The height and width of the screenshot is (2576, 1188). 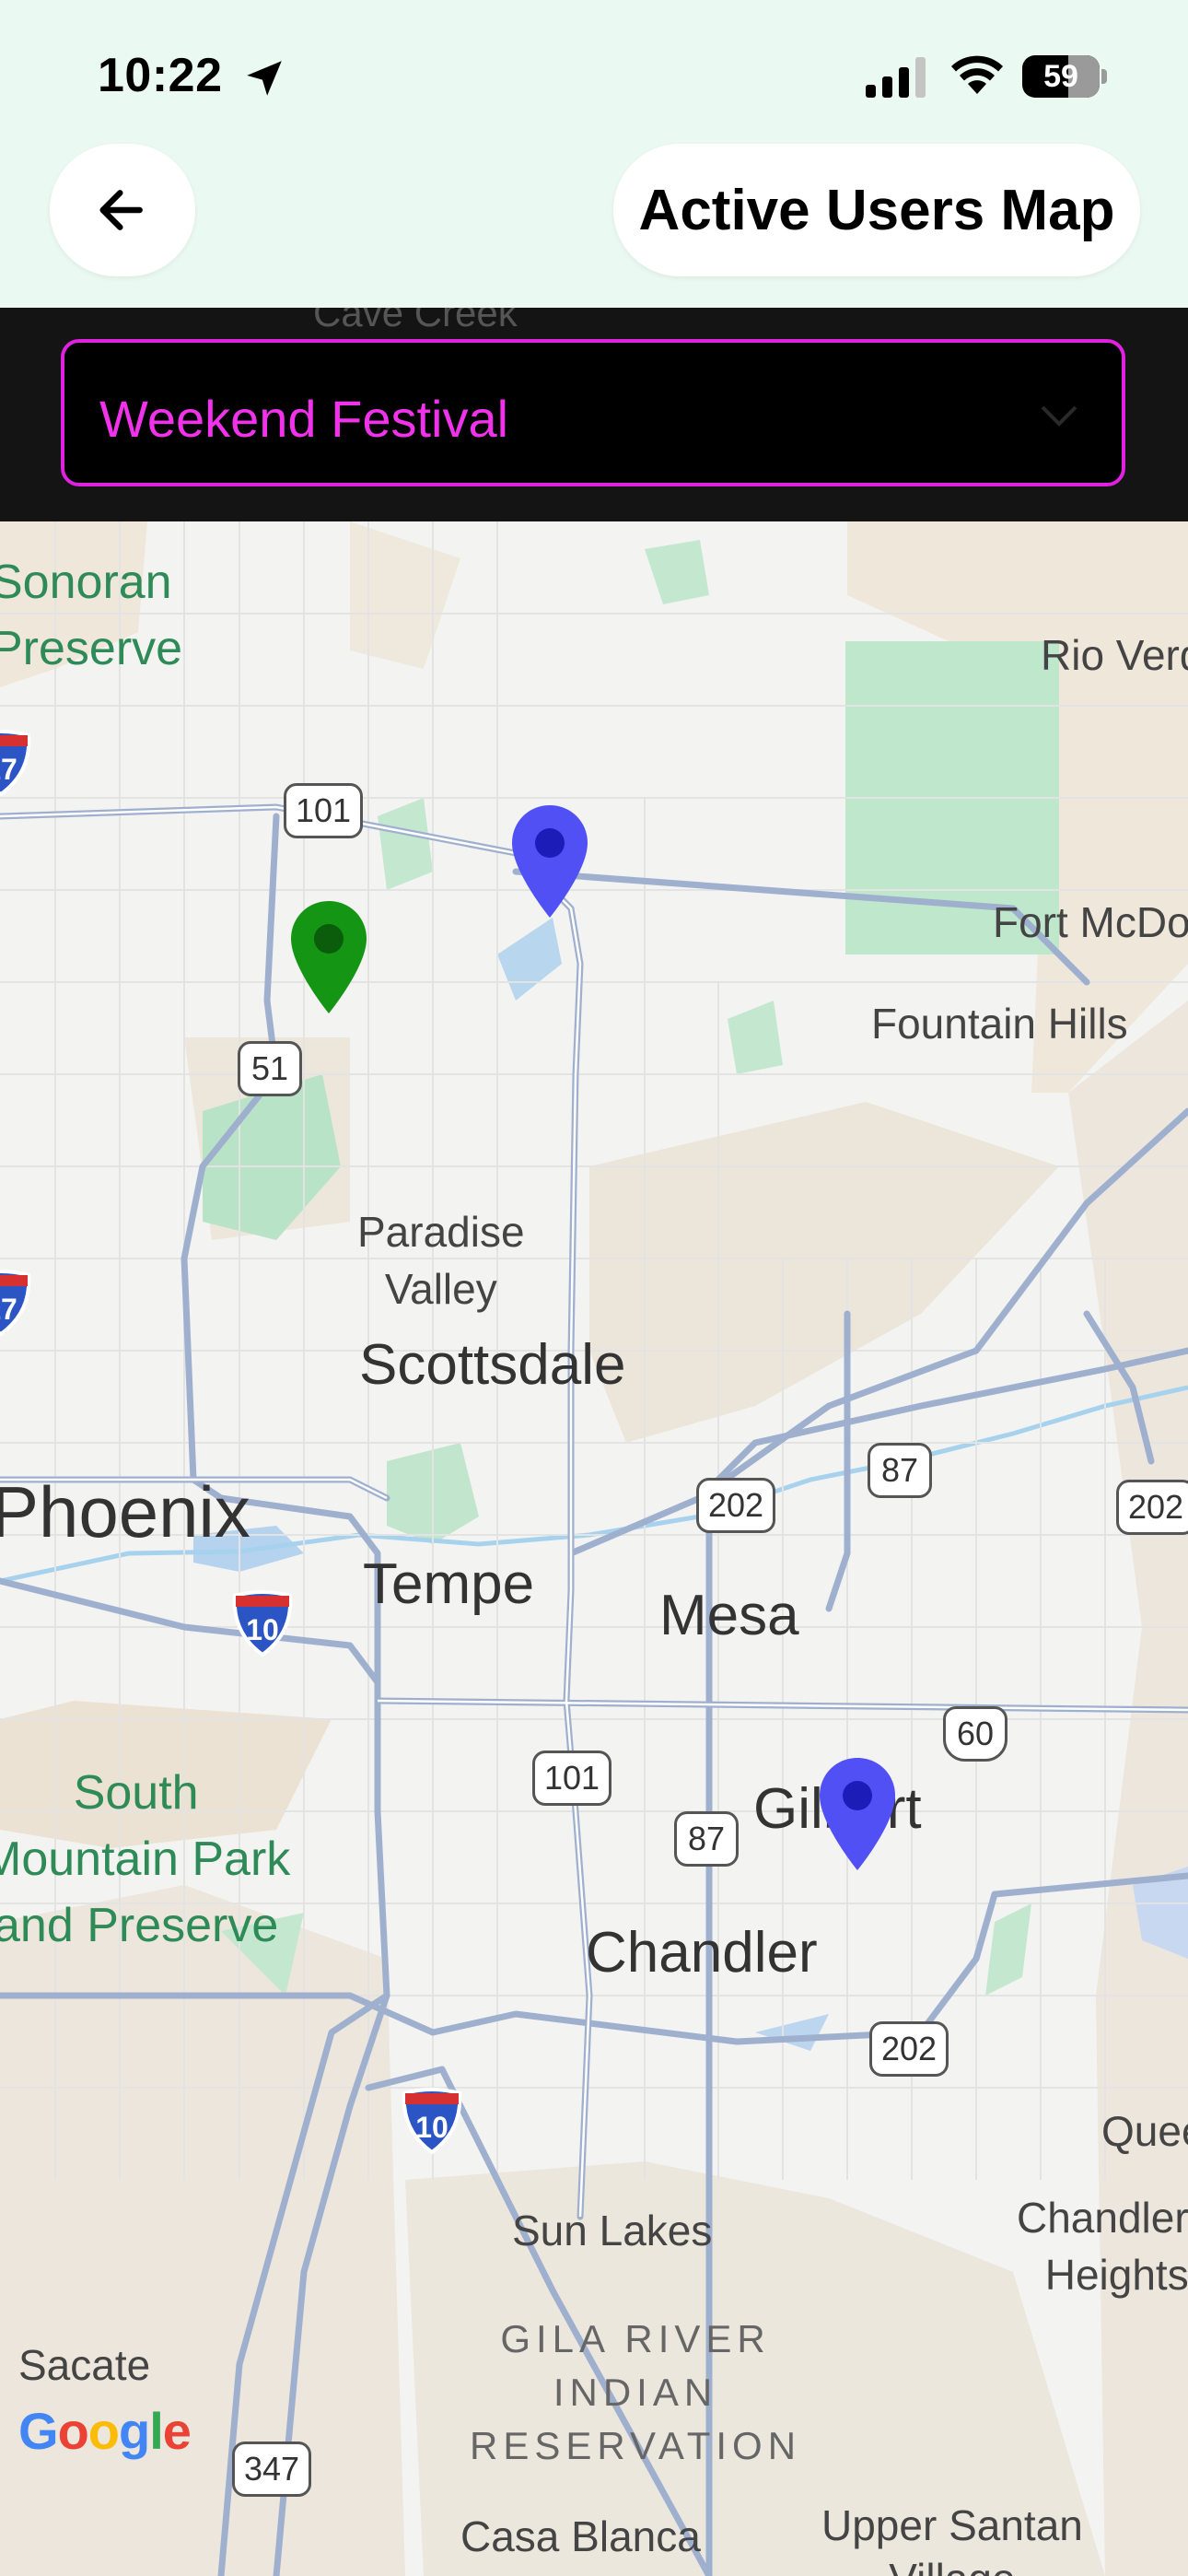 What do you see at coordinates (272, 2469) in the screenshot?
I see `route-shield-347: 347` at bounding box center [272, 2469].